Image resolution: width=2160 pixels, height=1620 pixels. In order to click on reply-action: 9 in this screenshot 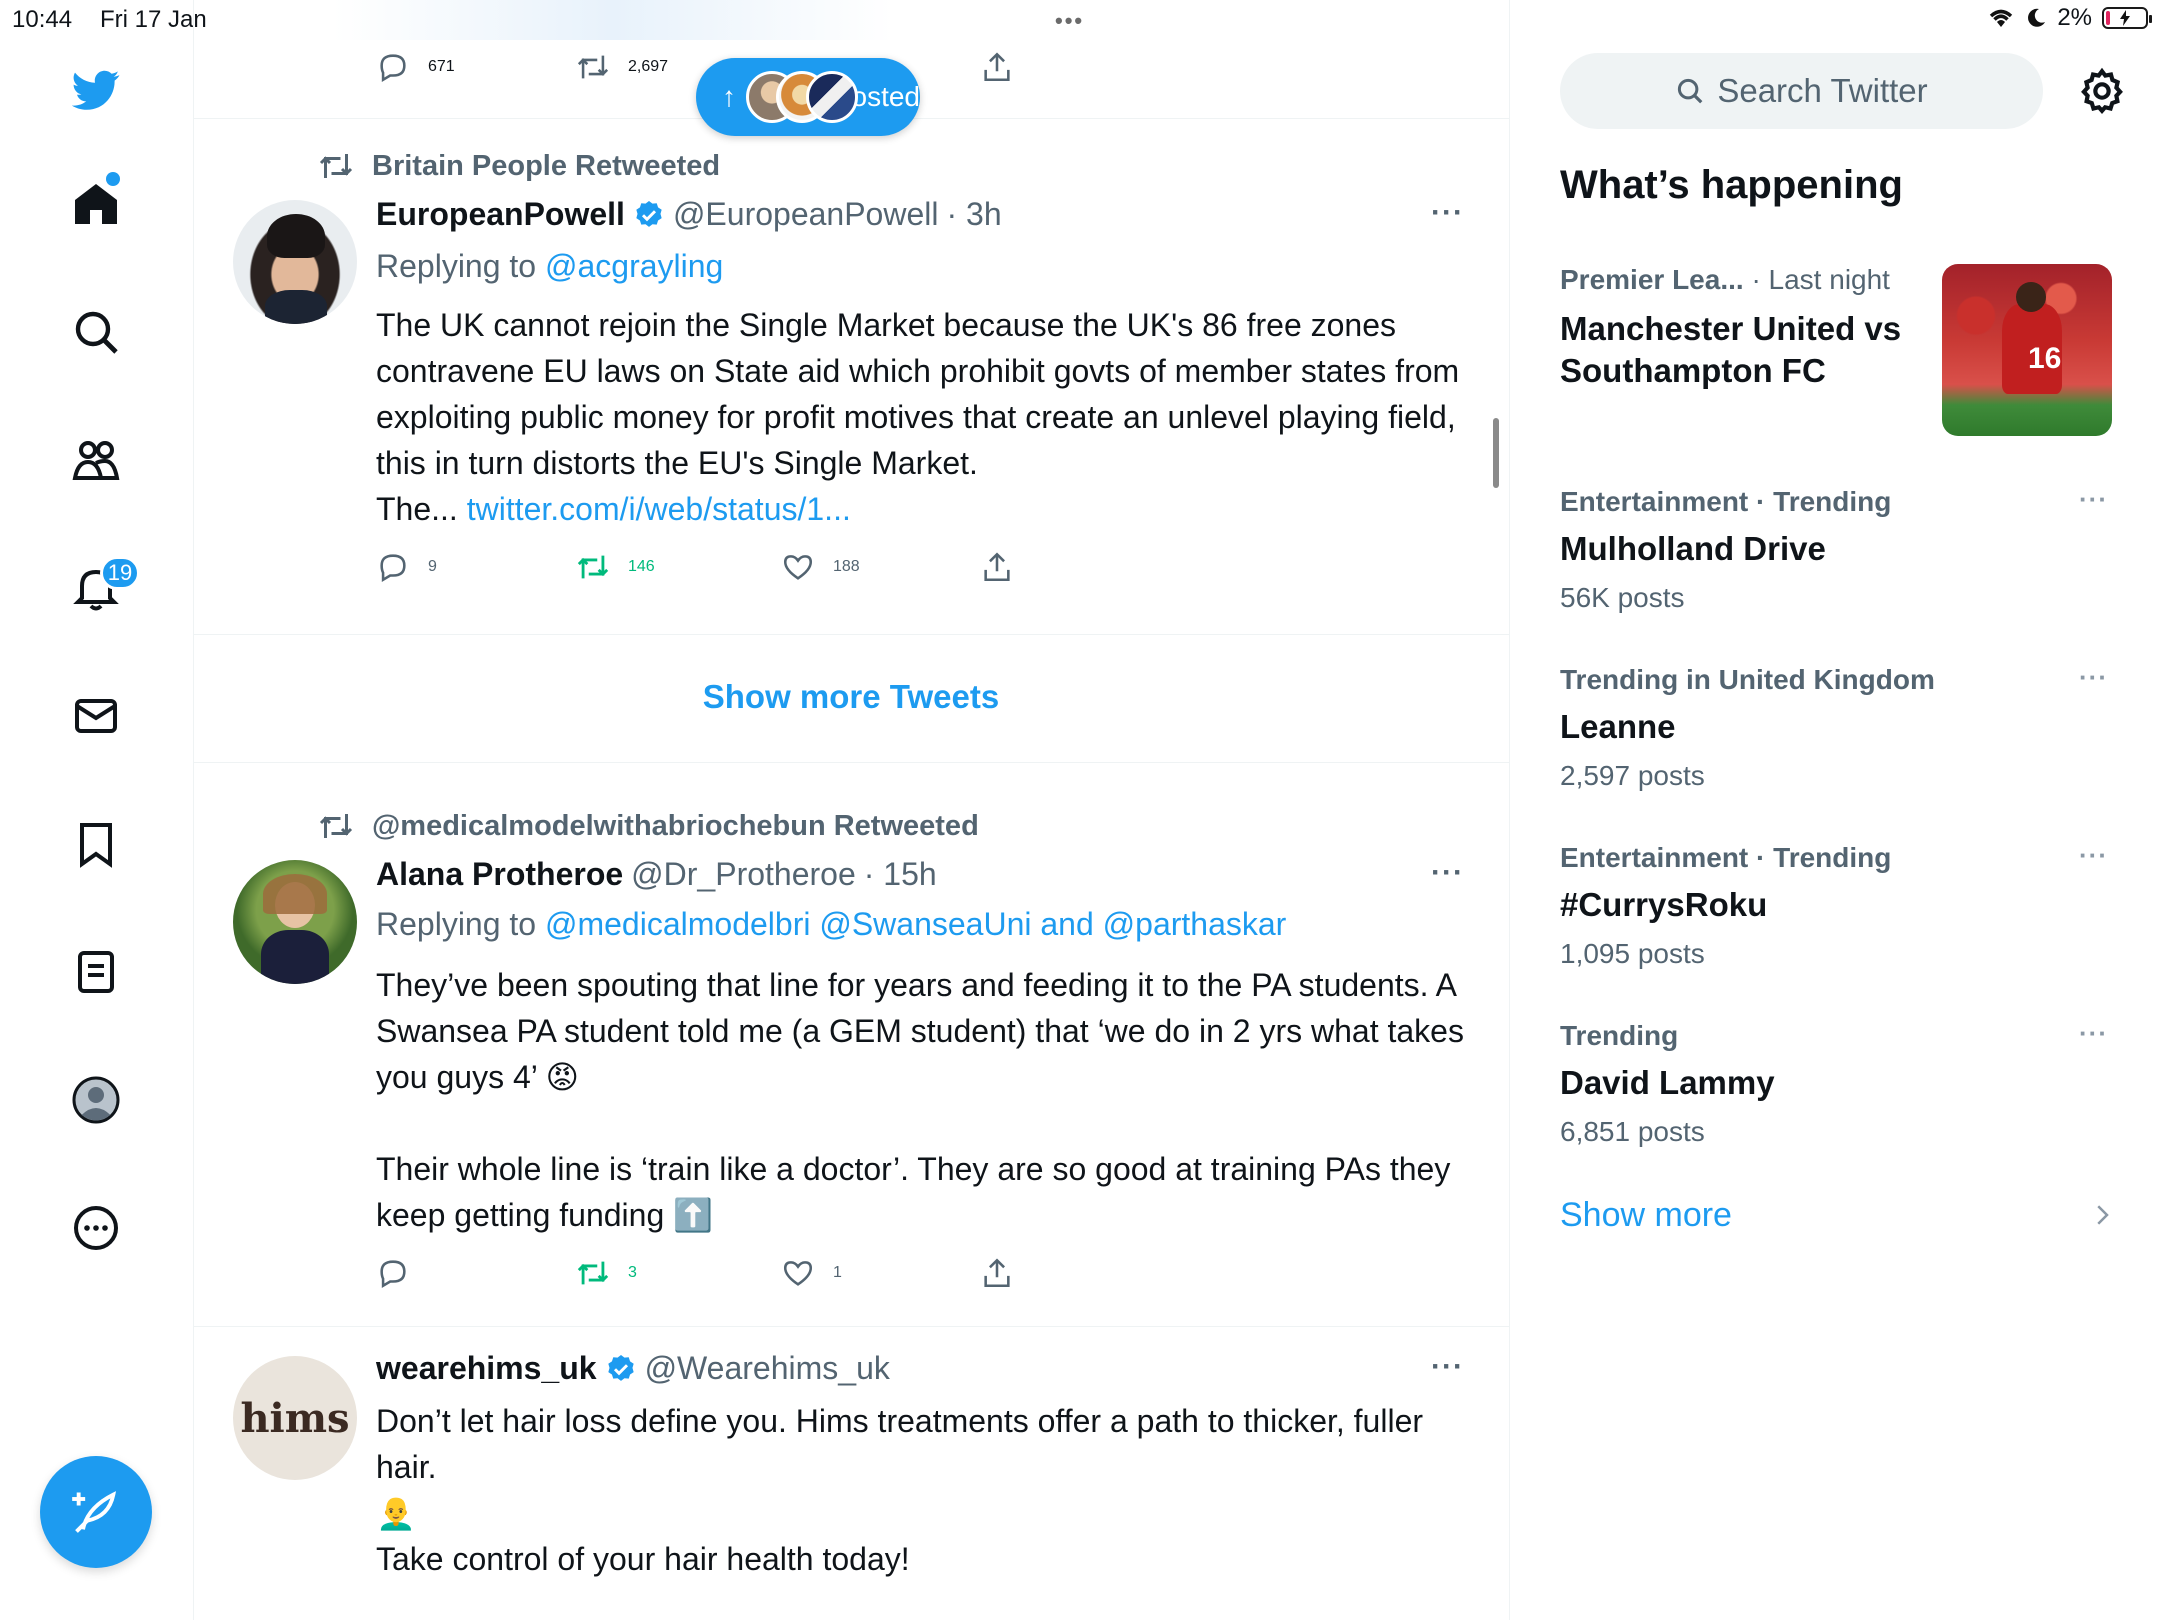, I will do `click(406, 567)`.